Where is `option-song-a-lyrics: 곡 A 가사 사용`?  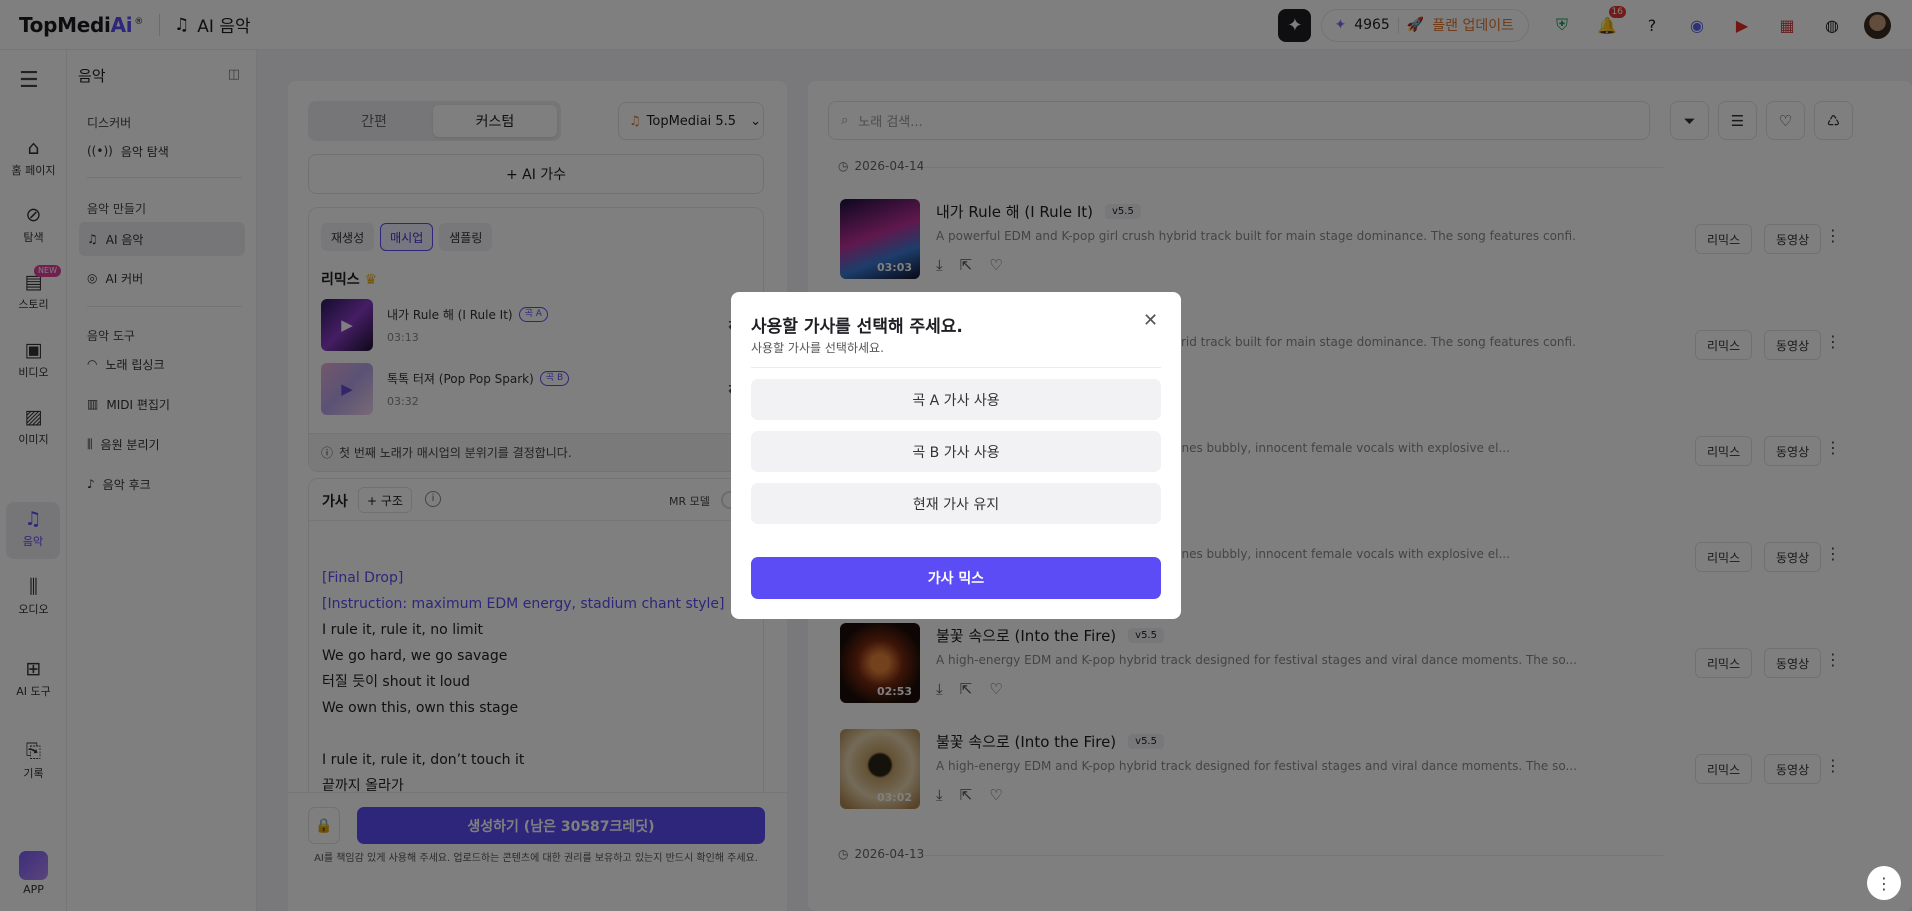
option-song-a-lyrics: 곡 A 가사 사용 is located at coordinates (956, 399).